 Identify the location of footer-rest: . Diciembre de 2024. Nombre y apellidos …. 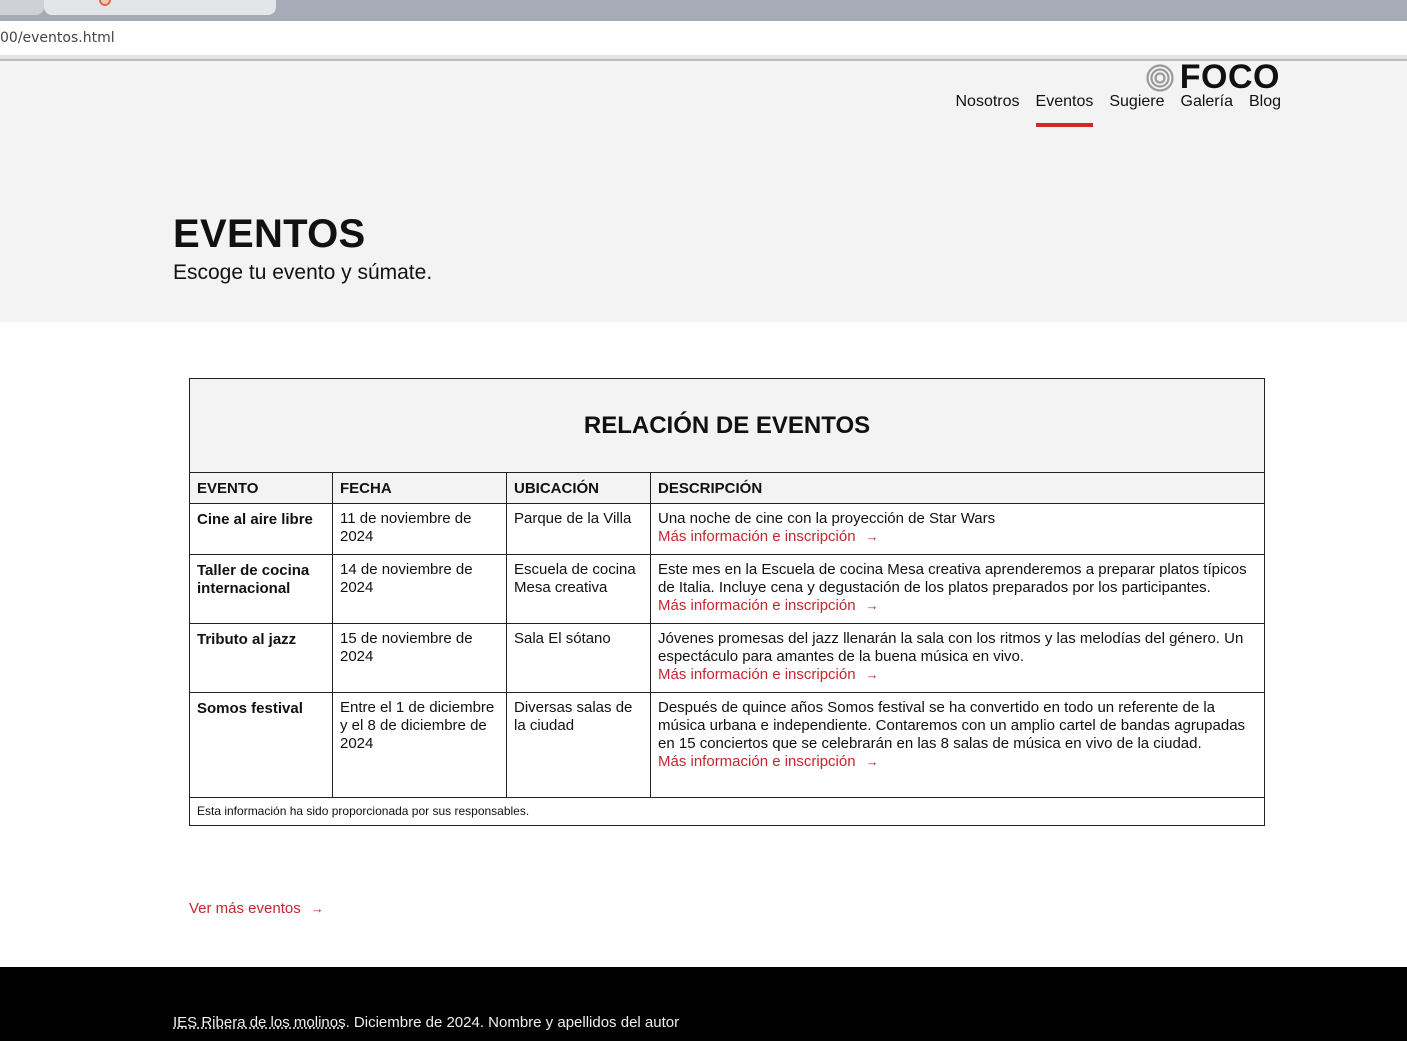
(512, 1022).